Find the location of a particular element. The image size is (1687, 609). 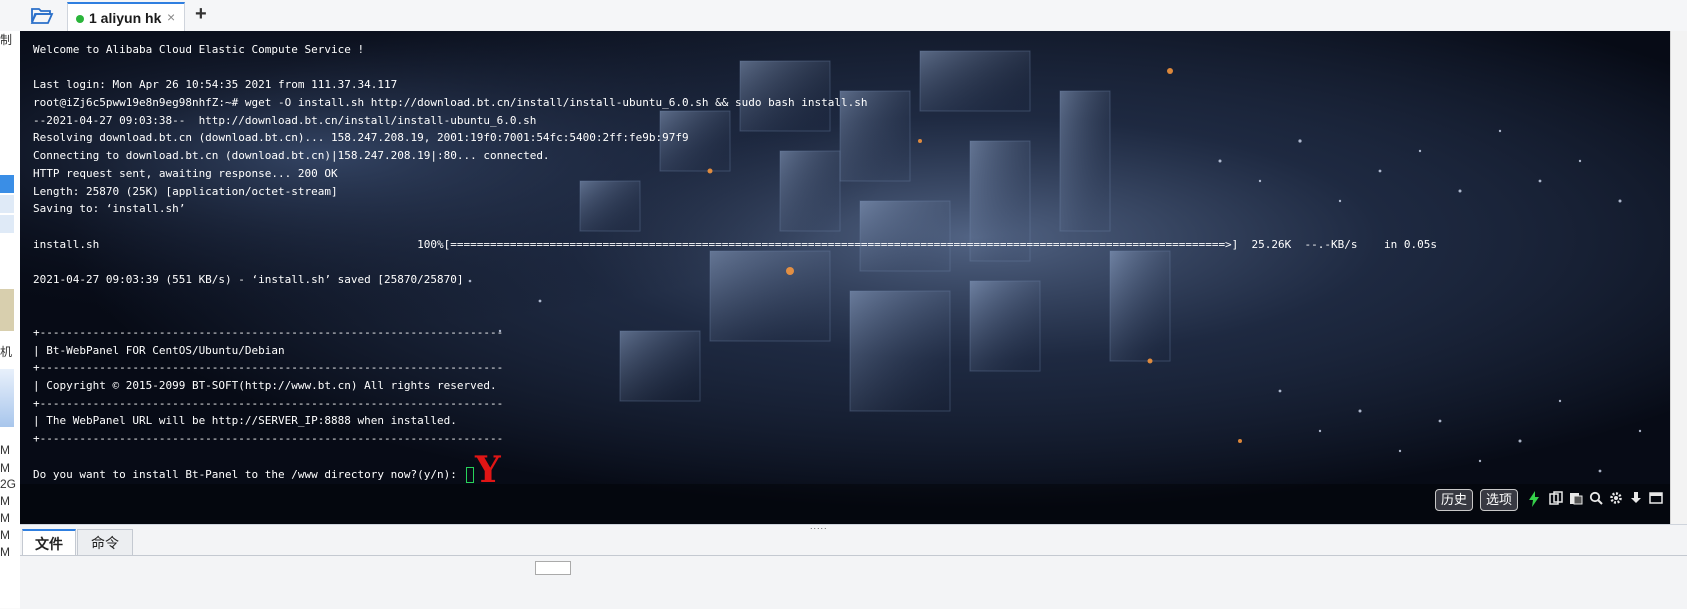

tab-commands: 命令 is located at coordinates (105, 542).